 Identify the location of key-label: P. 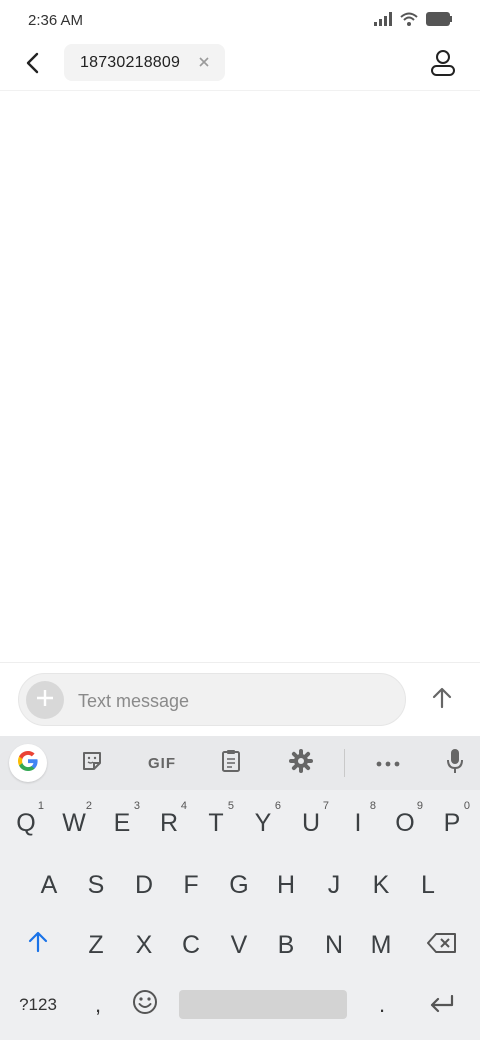
(452, 822).